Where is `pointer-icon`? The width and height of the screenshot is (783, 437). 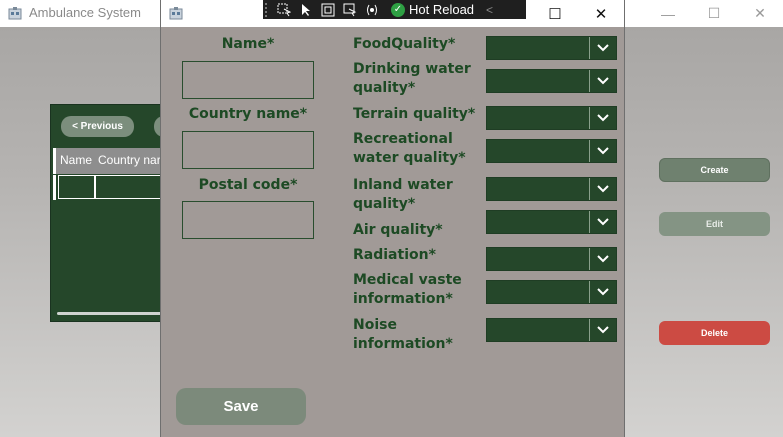
pointer-icon is located at coordinates (306, 9).